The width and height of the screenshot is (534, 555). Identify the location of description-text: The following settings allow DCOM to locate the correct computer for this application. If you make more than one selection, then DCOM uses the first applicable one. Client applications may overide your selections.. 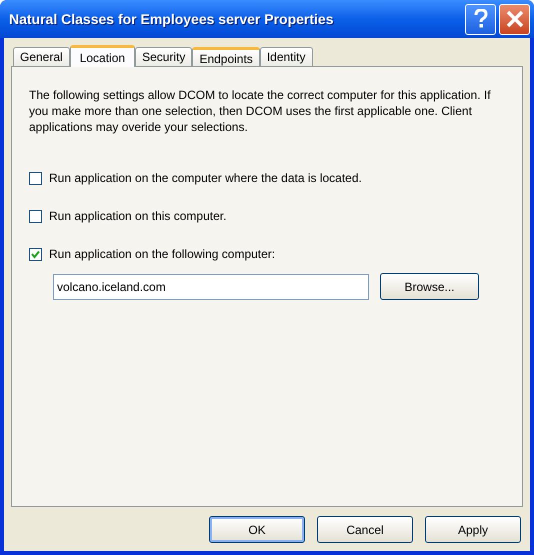
(260, 111).